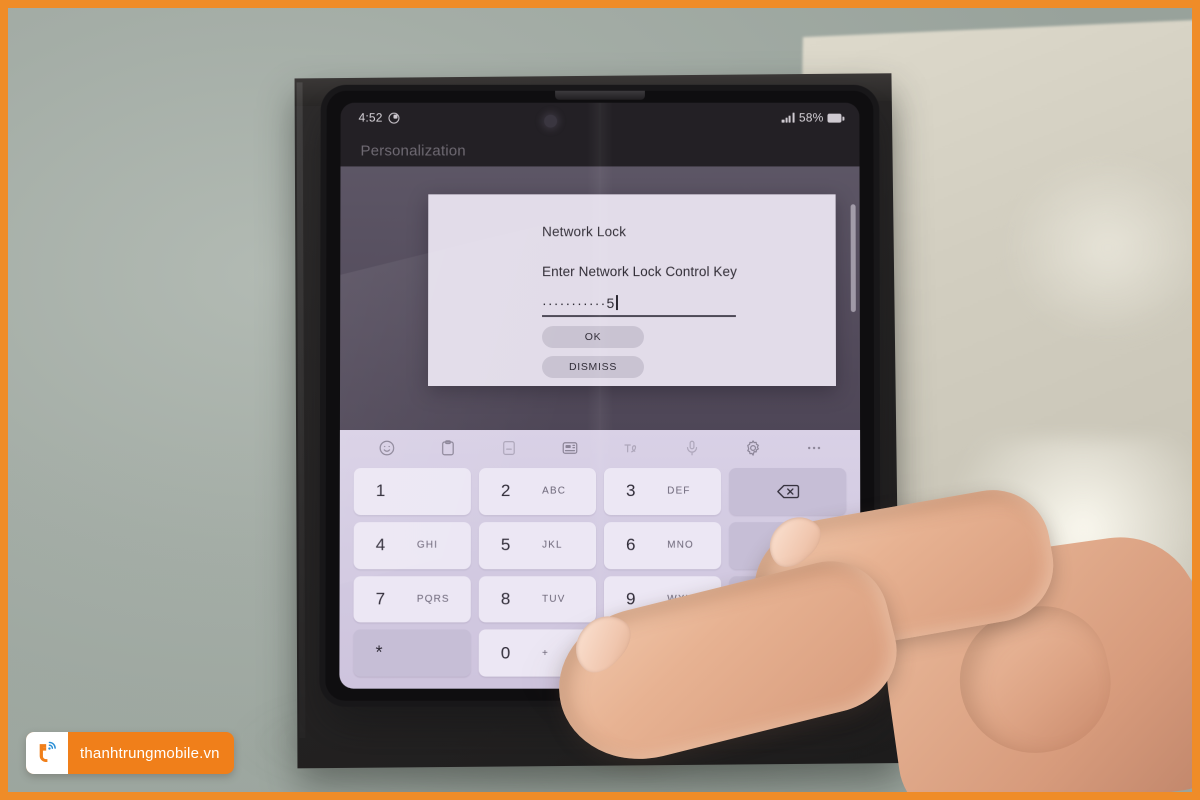  Describe the element at coordinates (412, 653) in the screenshot. I see `key-asterisk: *` at that location.